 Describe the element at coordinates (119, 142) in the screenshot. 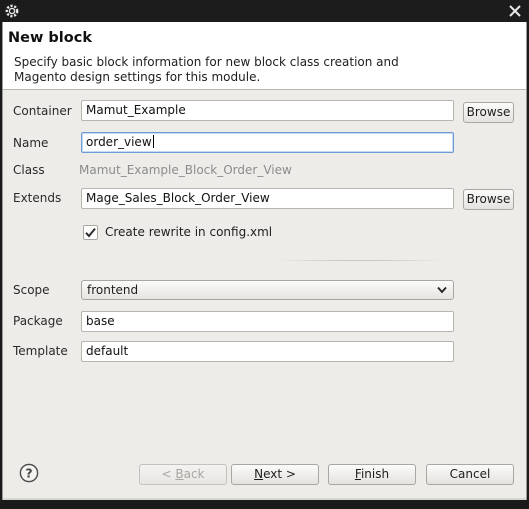

I see `name-input-value: order_view` at that location.